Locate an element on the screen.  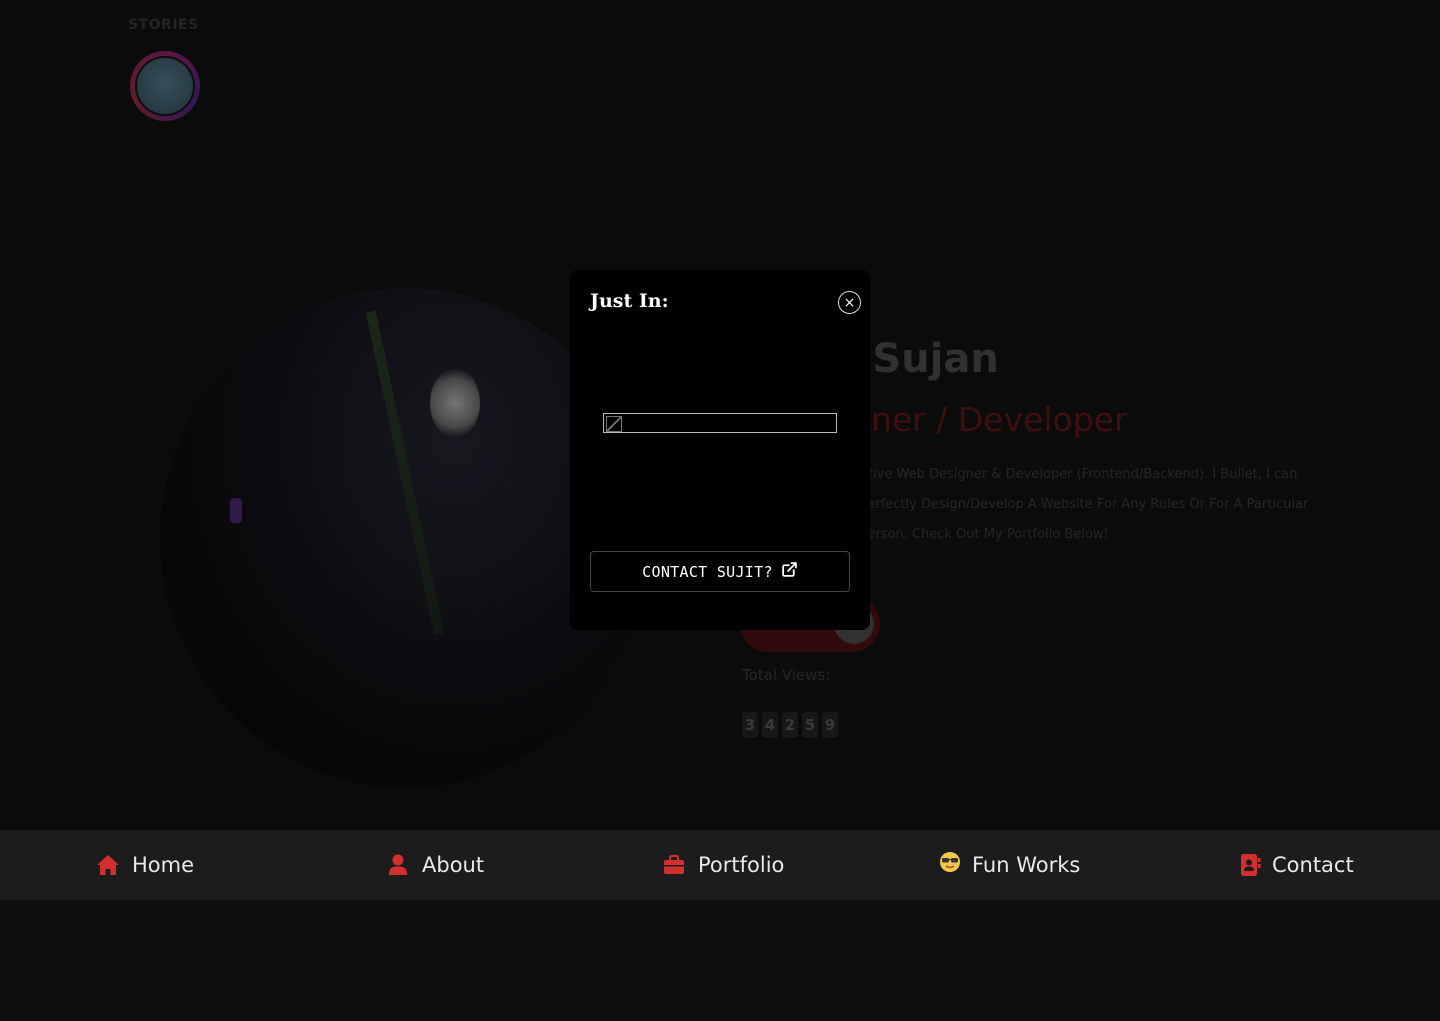
nav-label: Portfolio is located at coordinates (741, 865).